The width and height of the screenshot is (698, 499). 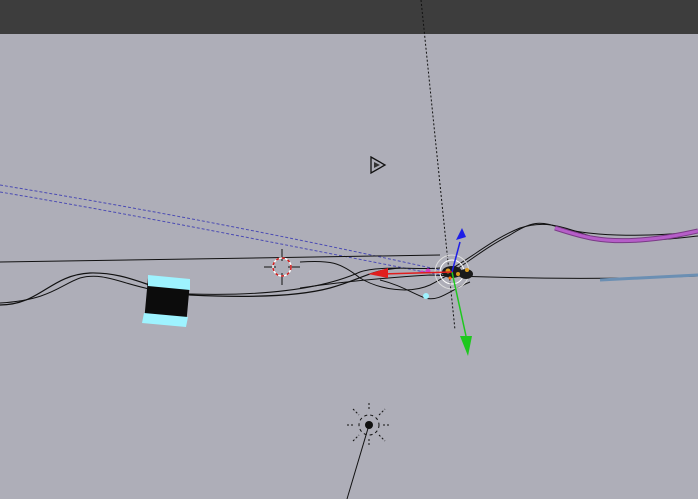 What do you see at coordinates (420, 292) in the screenshot?
I see `transform-gizmo` at bounding box center [420, 292].